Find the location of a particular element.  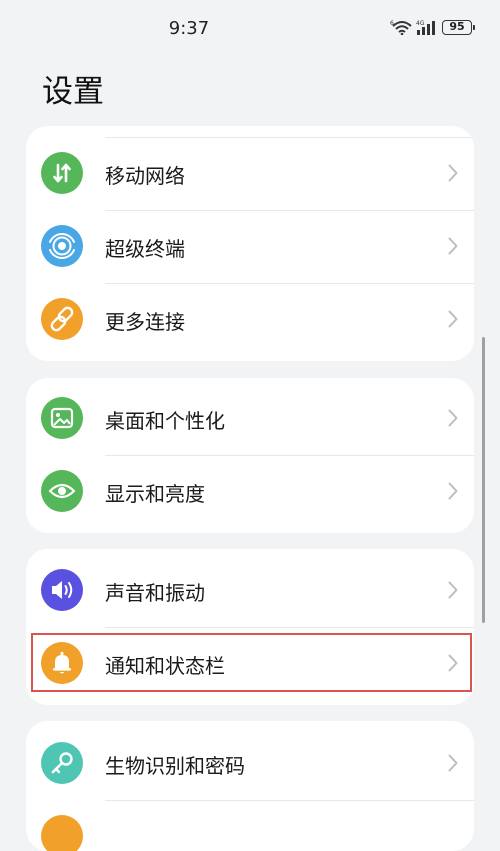

settings-item-label: 声音和振动 is located at coordinates (155, 593).